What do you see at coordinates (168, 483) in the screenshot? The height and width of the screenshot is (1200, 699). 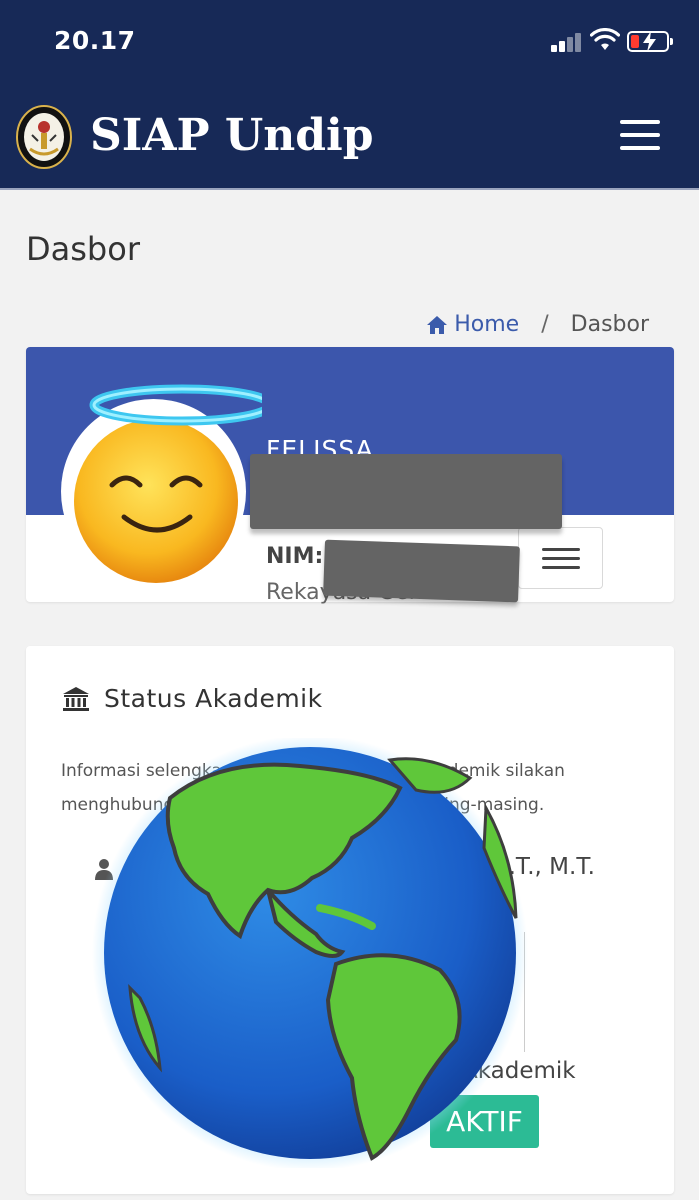 I see `smiling-face-with-halo-emoji` at bounding box center [168, 483].